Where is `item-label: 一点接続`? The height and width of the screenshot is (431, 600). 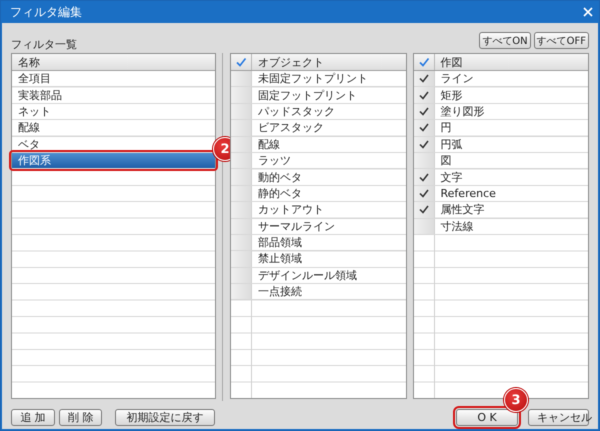
item-label: 一点接続 is located at coordinates (280, 292).